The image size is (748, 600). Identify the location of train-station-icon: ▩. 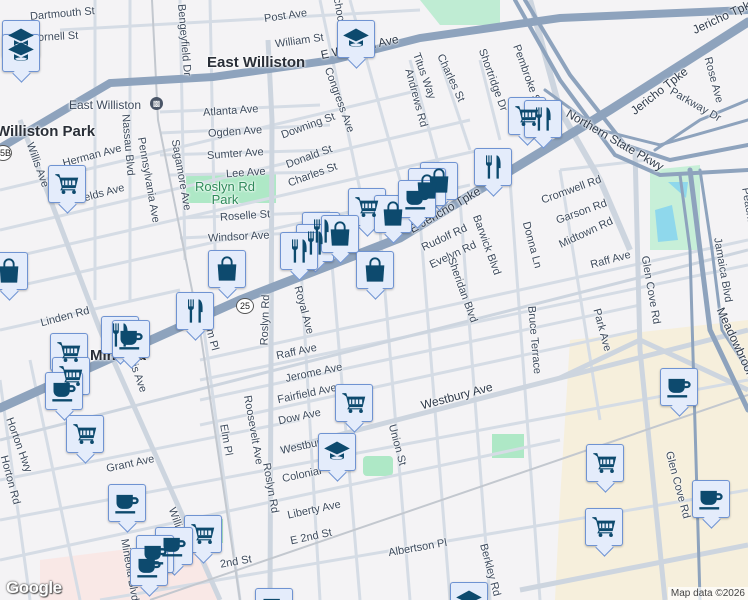
(156, 103).